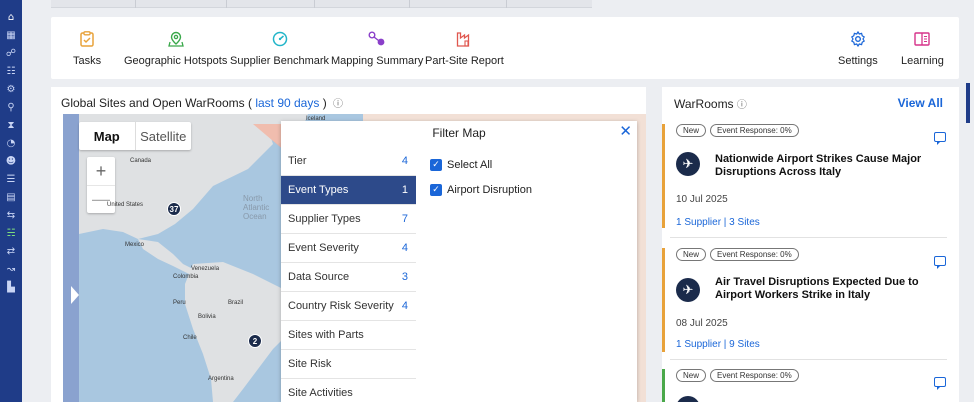 The height and width of the screenshot is (402, 974). I want to click on part-site-report-label: Part-Site Report, so click(464, 60).